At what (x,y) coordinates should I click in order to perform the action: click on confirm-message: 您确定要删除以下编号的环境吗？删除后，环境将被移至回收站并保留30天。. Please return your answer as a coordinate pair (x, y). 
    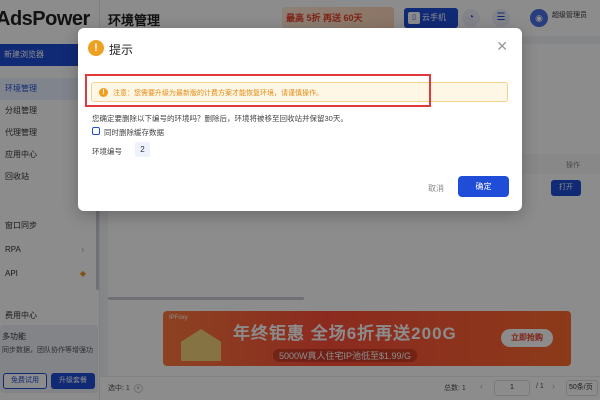
    Looking at the image, I should click on (220, 118).